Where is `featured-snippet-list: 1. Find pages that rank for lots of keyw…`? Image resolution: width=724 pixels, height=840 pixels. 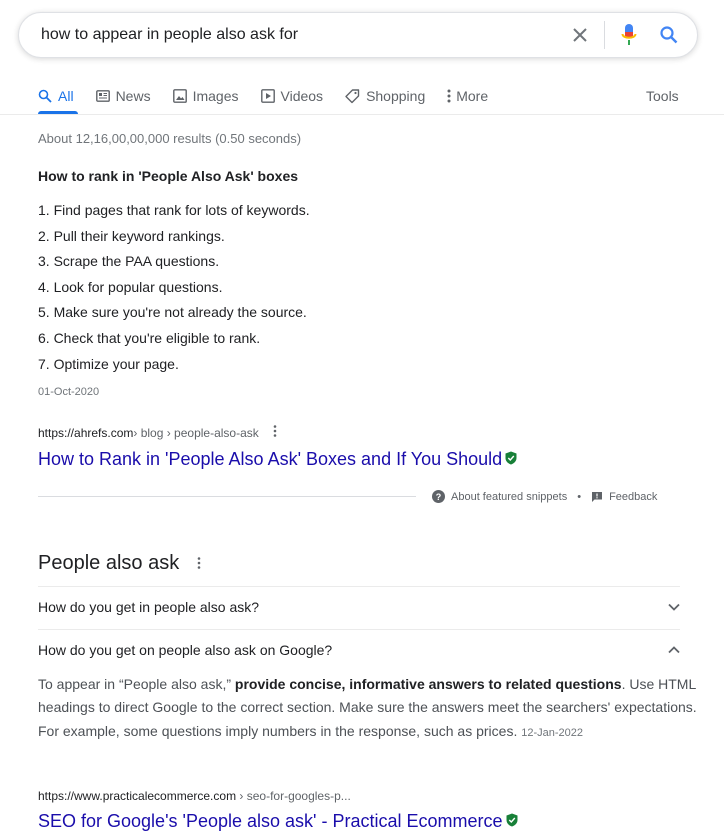
featured-snippet-list: 1. Find pages that rank for lots of keyw… is located at coordinates (174, 290).